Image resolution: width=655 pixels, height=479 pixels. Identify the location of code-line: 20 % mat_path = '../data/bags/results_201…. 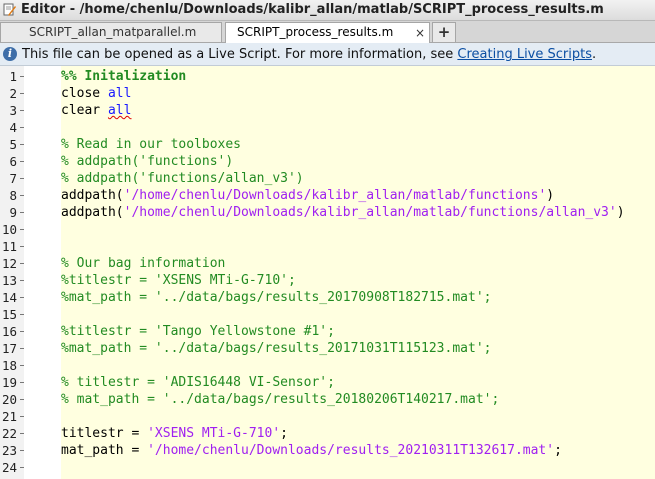
(327, 399).